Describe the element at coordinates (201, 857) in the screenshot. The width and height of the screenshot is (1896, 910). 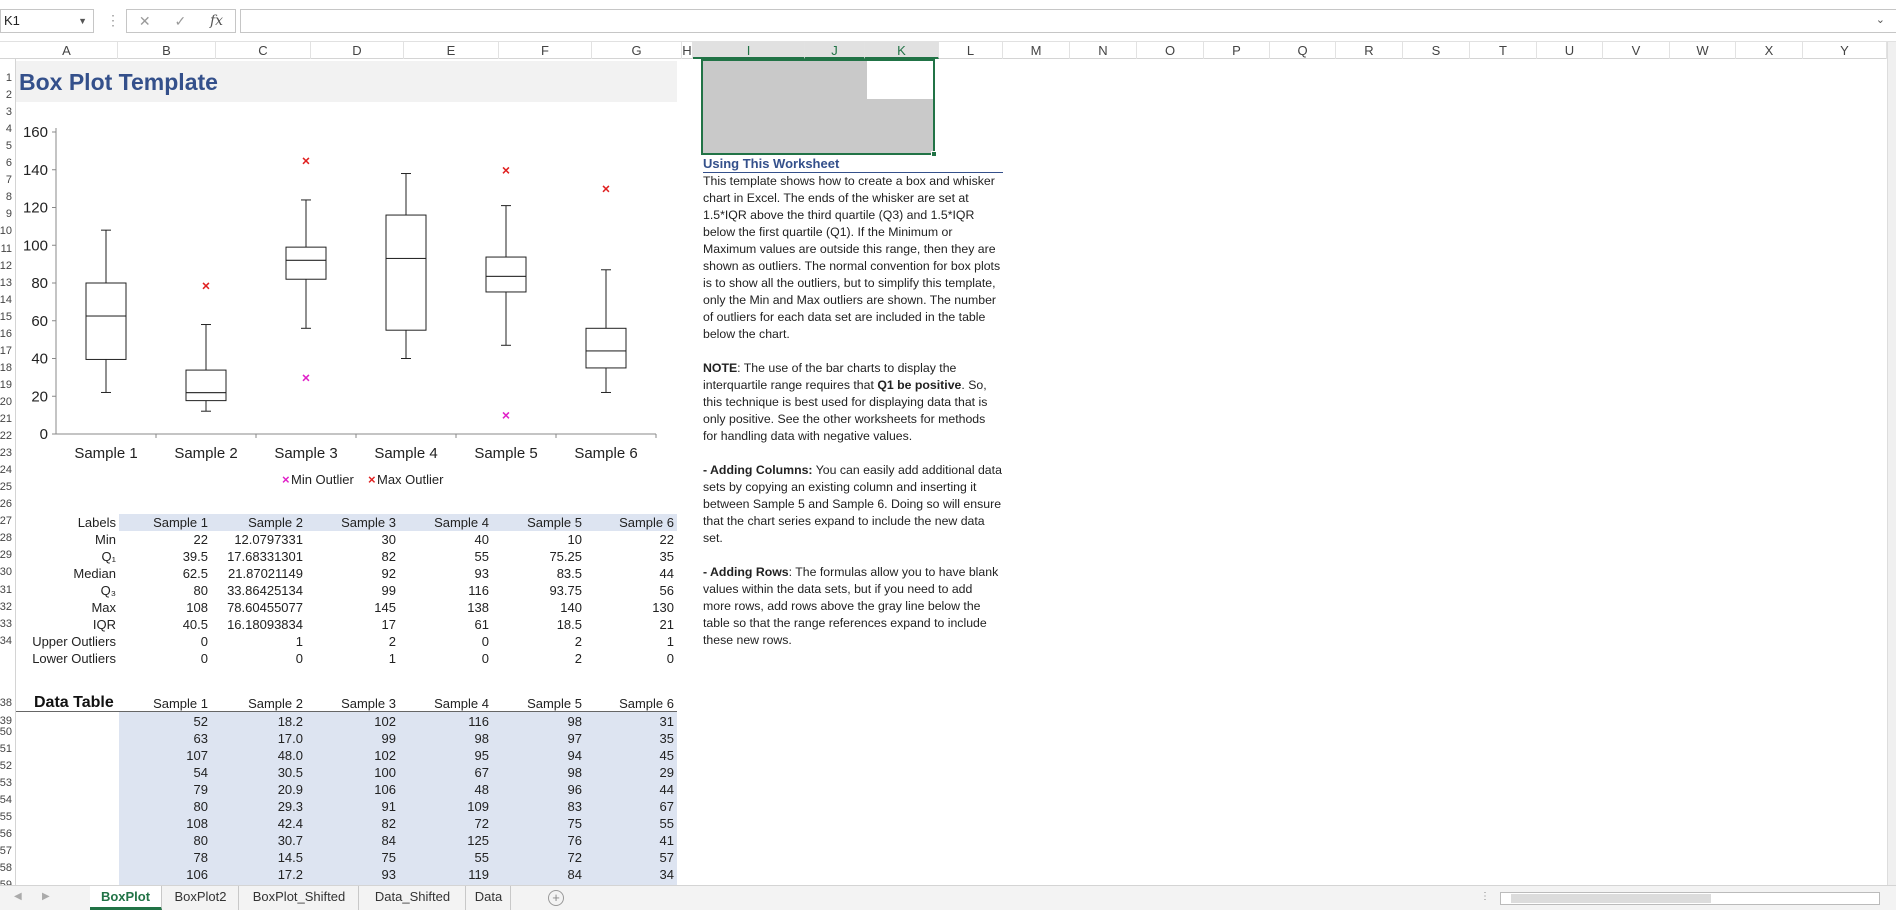
I see `table-cell: 78` at that location.